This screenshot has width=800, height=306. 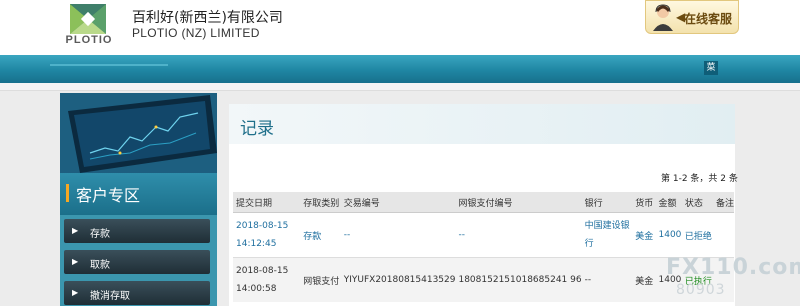 I want to click on watermark-code: 80903, so click(x=701, y=290).